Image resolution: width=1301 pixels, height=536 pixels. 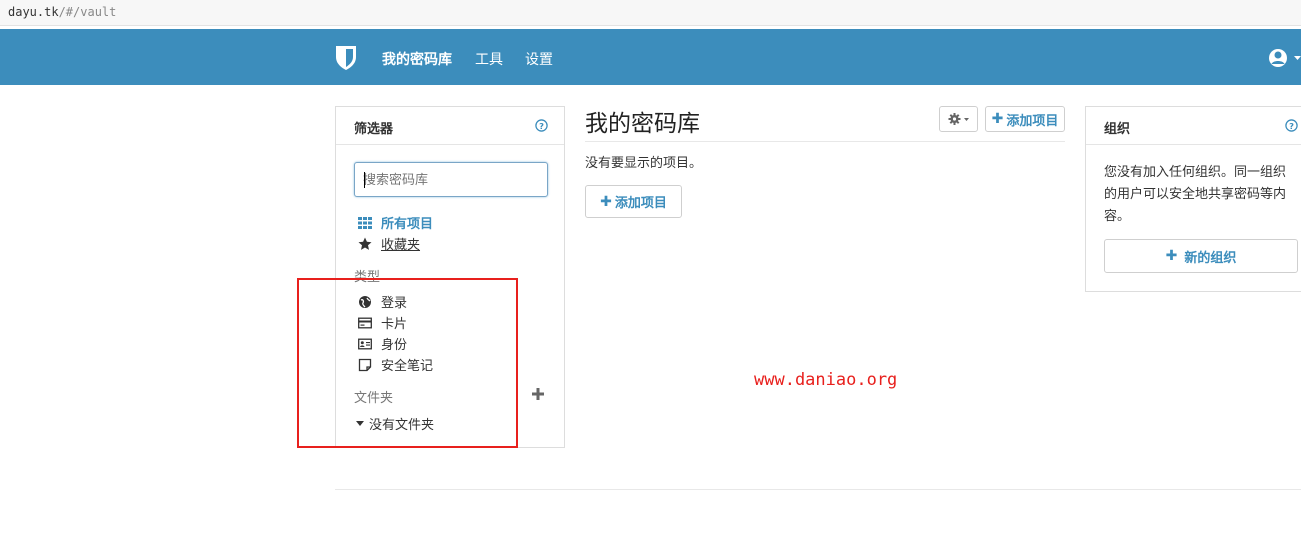 I want to click on nav-tools: 工具, so click(x=489, y=59).